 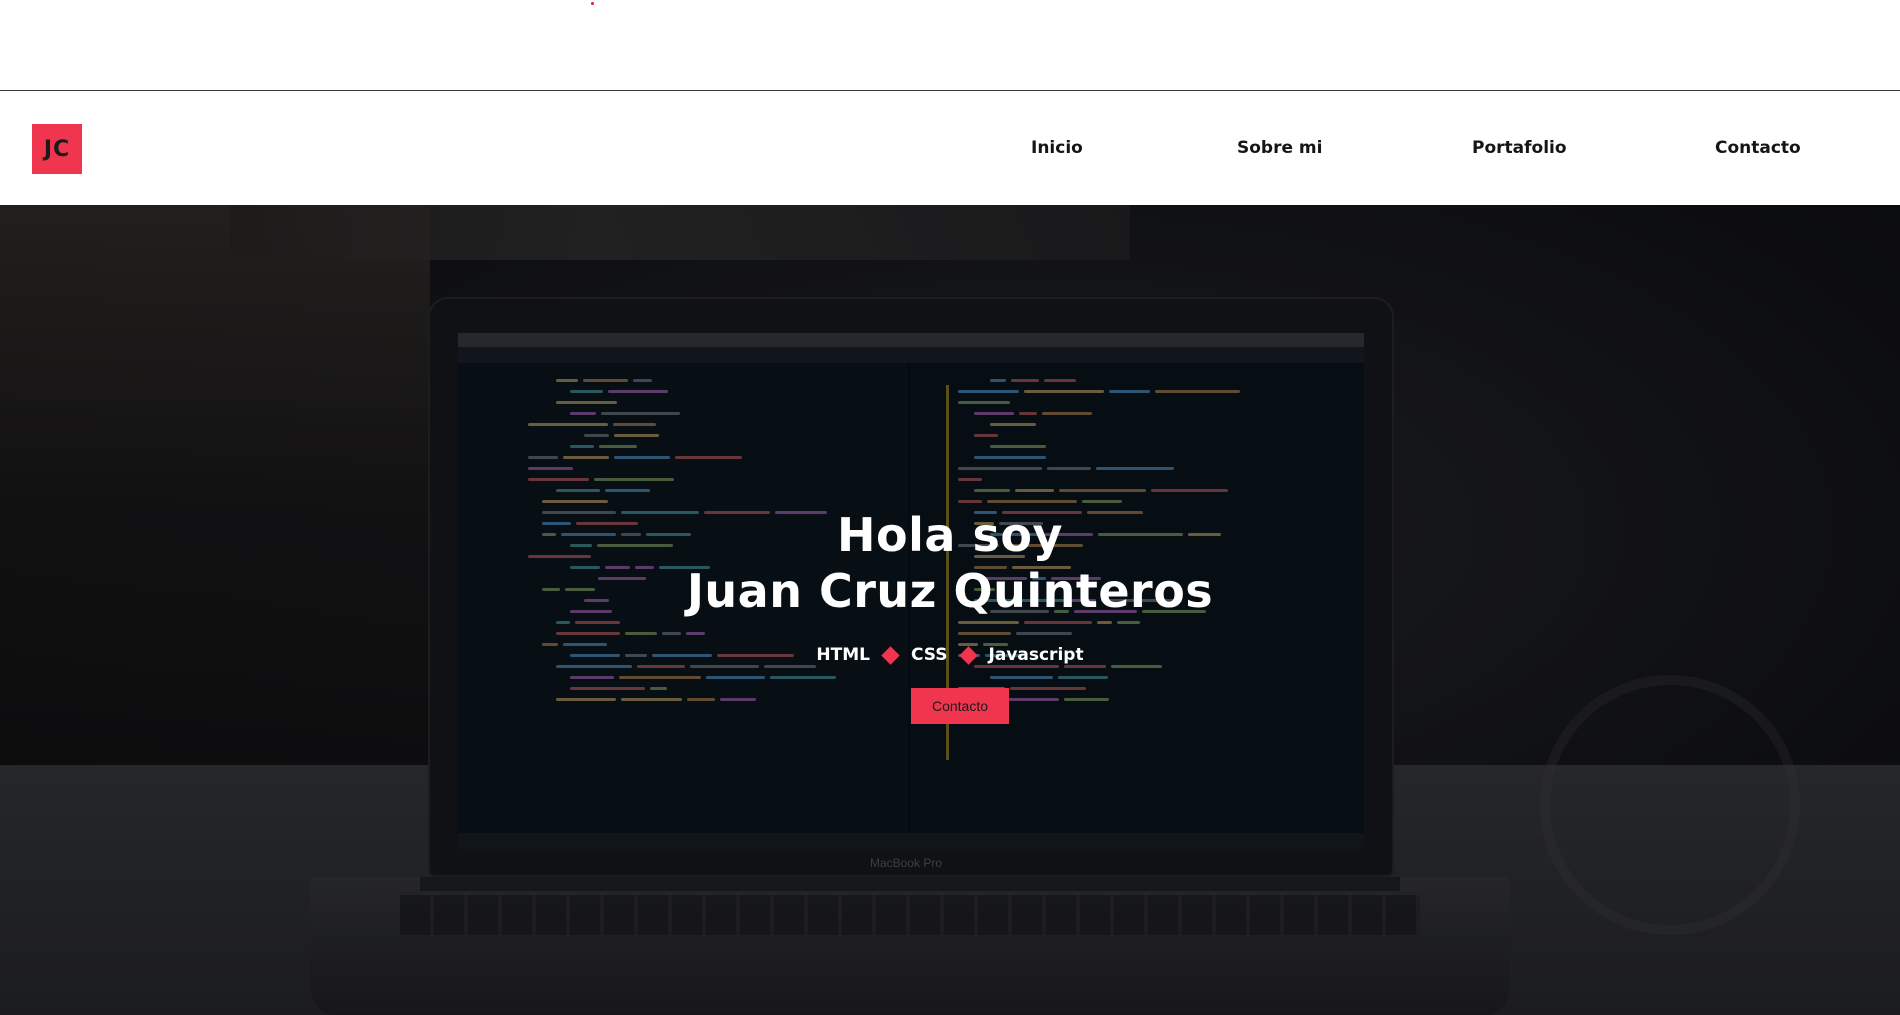 What do you see at coordinates (960, 706) in the screenshot?
I see `contact-button: Contacto` at bounding box center [960, 706].